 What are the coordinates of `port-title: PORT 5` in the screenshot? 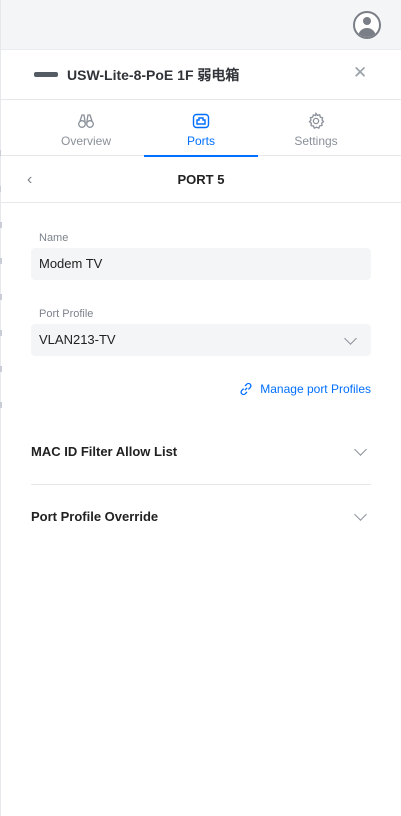 It's located at (201, 179).